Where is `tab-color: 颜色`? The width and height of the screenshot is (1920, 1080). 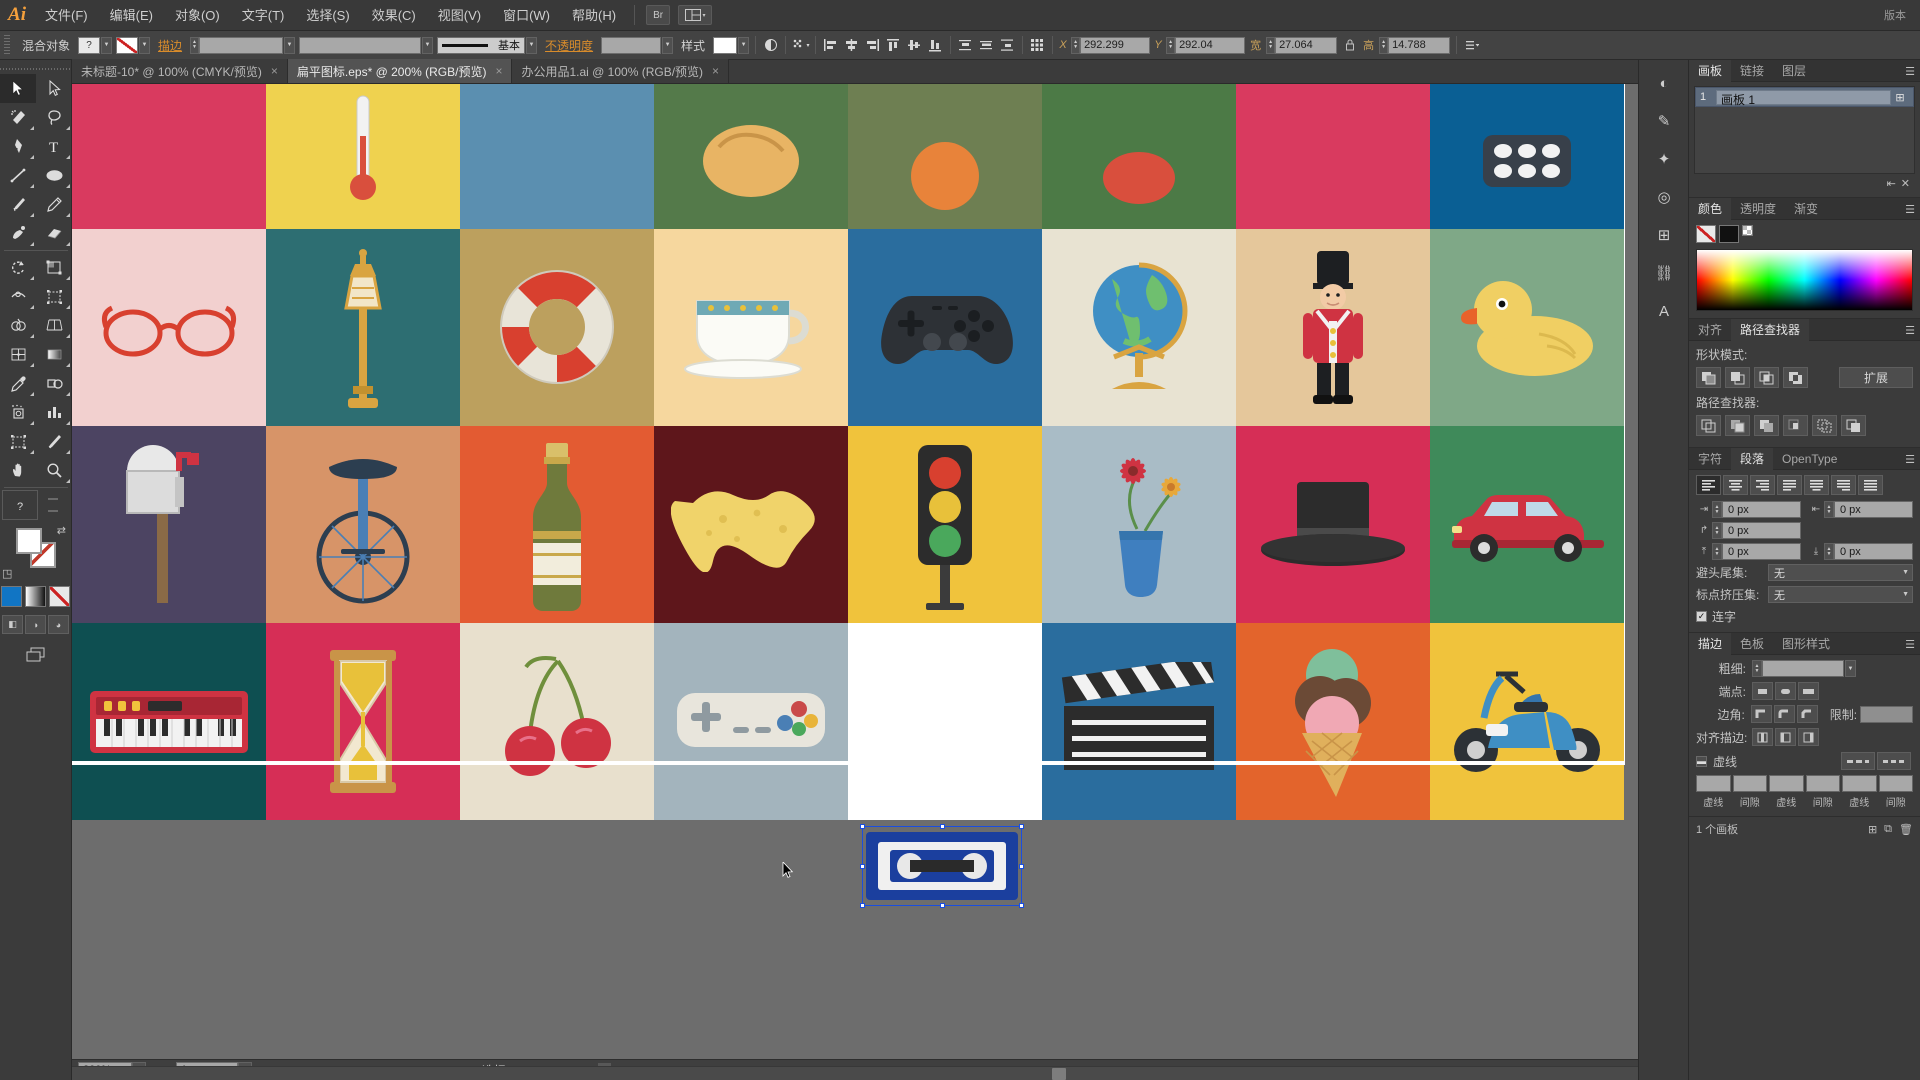 tab-color: 颜色 is located at coordinates (1710, 208).